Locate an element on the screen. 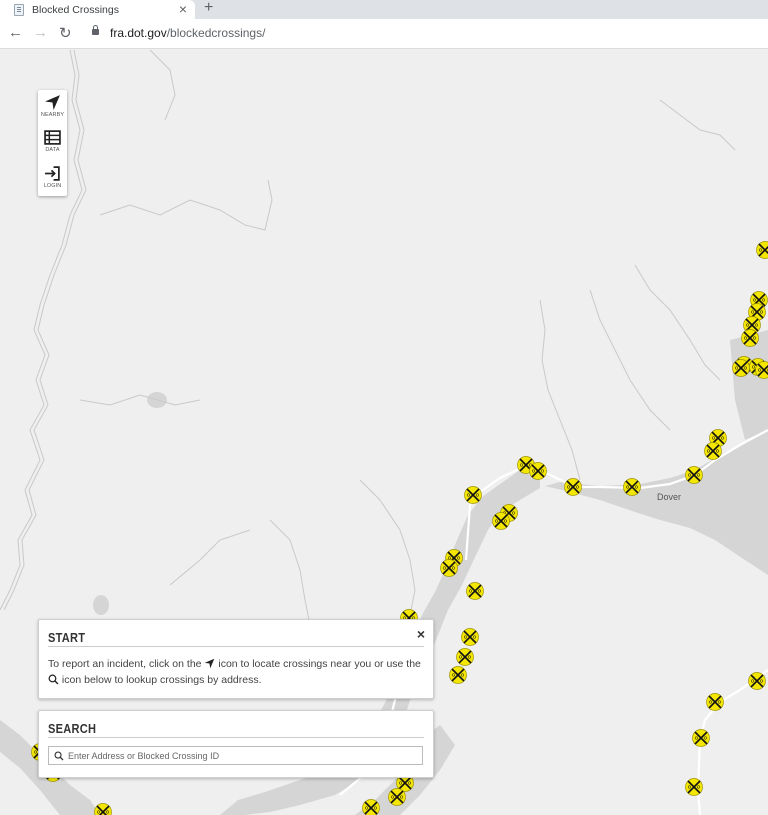 The width and height of the screenshot is (768, 815). reload-icon: ↻ is located at coordinates (65, 33).